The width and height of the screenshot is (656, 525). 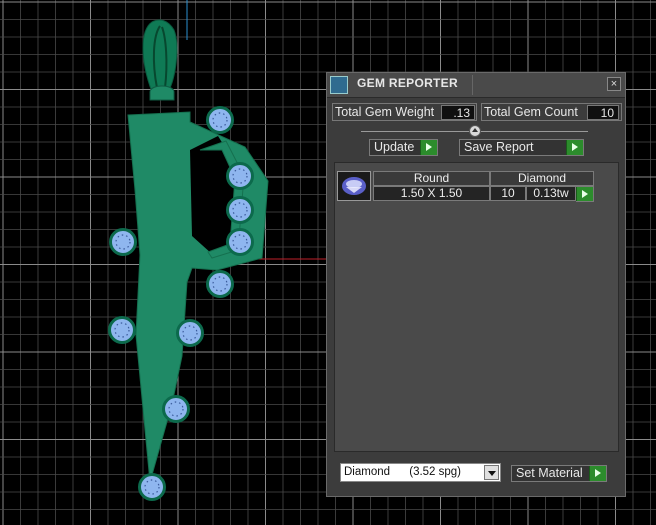 What do you see at coordinates (542, 178) in the screenshot?
I see `header-material: Diamond` at bounding box center [542, 178].